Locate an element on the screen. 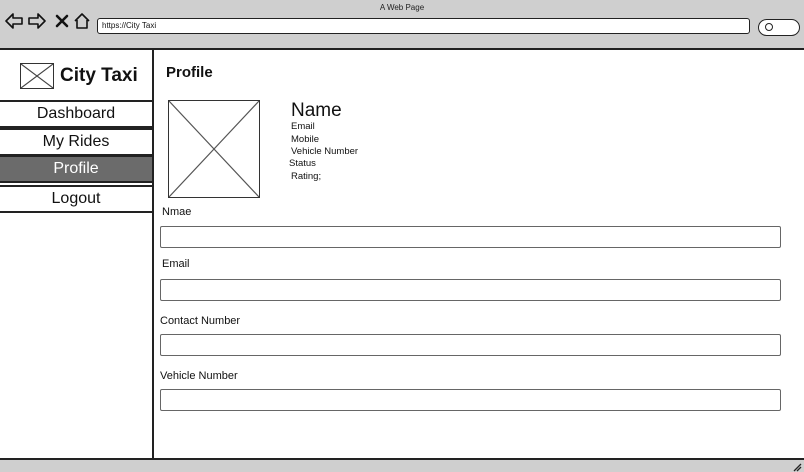 Image resolution: width=804 pixels, height=472 pixels. vehicle-number-field is located at coordinates (470, 400).